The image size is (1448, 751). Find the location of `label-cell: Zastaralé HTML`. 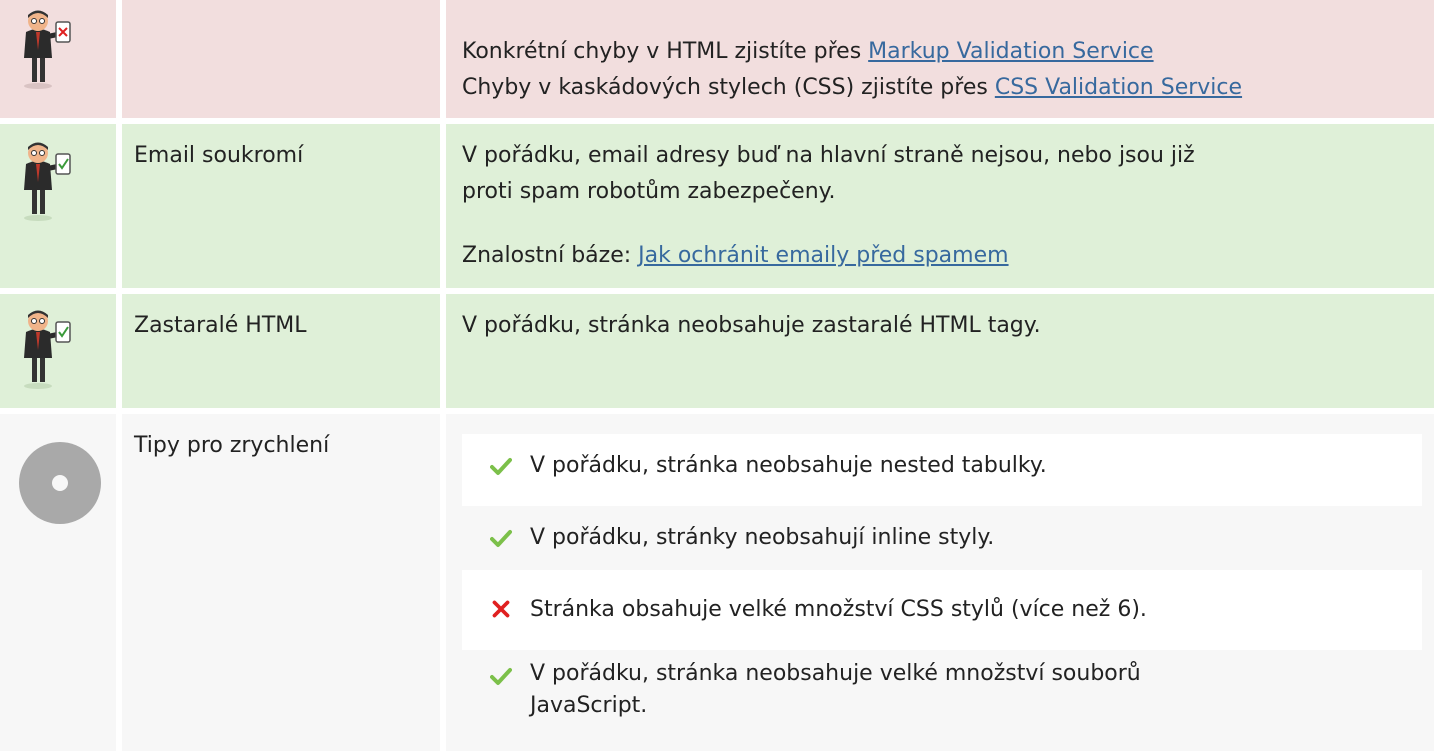

label-cell: Zastaralé HTML is located at coordinates (281, 351).